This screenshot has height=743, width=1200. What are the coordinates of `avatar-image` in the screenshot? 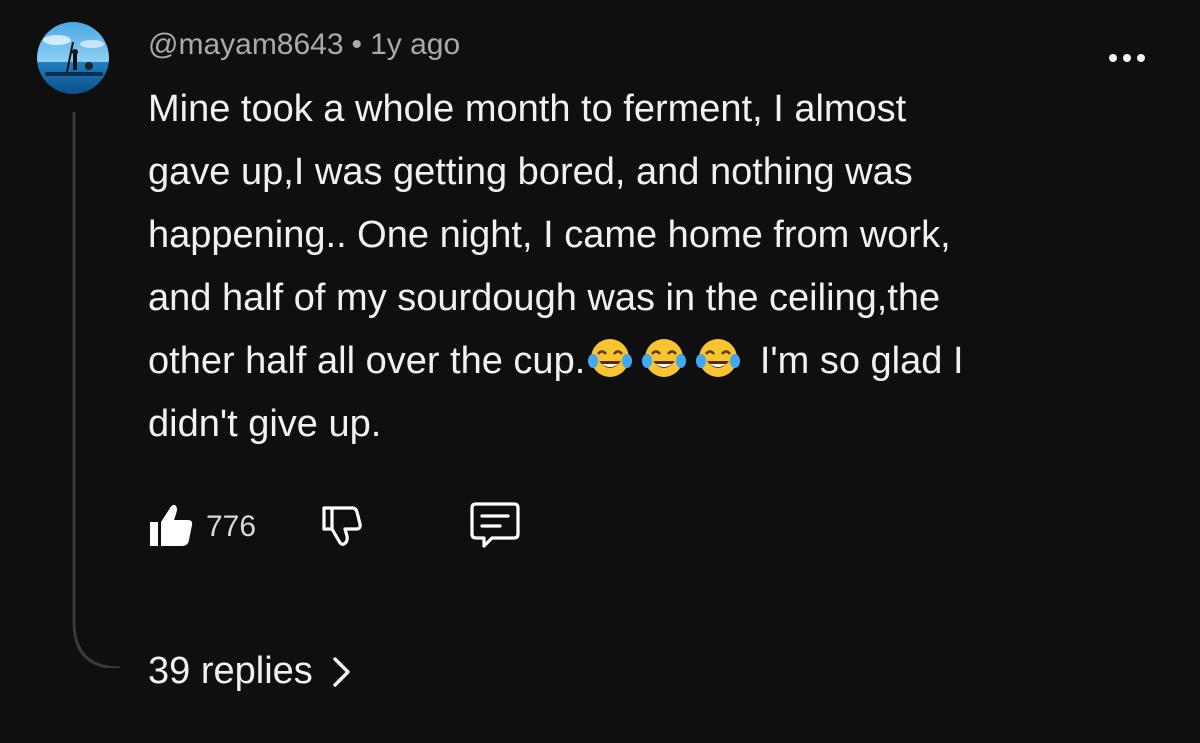 It's located at (73, 58).